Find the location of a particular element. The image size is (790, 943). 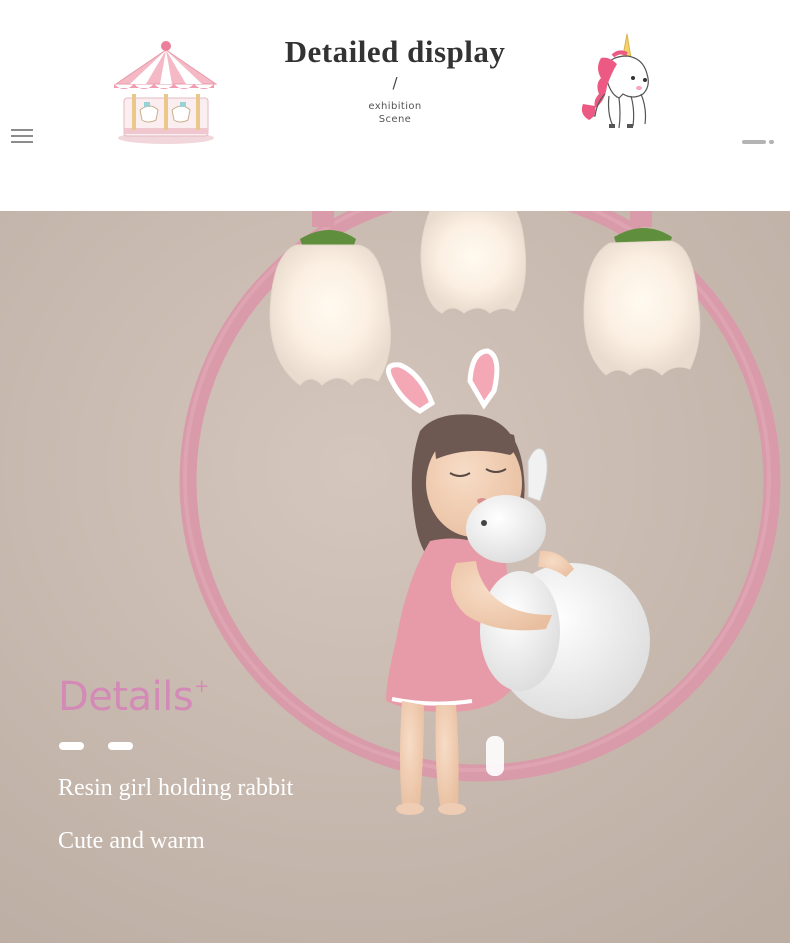

pagination-indicator is located at coordinates (759, 142).